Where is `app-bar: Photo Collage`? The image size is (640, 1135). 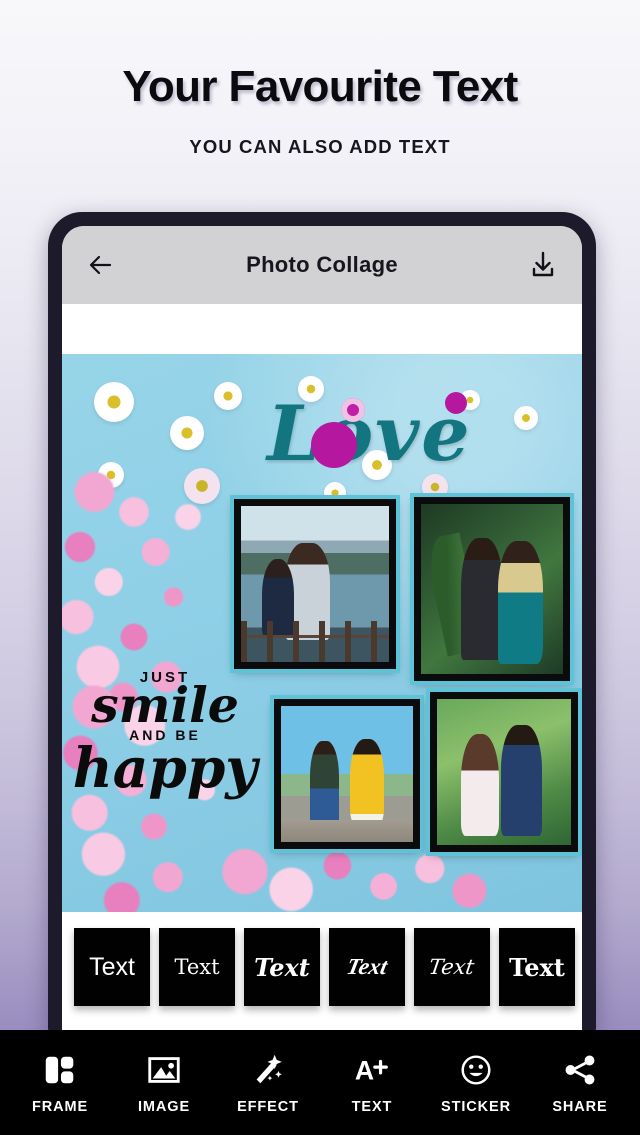 app-bar: Photo Collage is located at coordinates (322, 265).